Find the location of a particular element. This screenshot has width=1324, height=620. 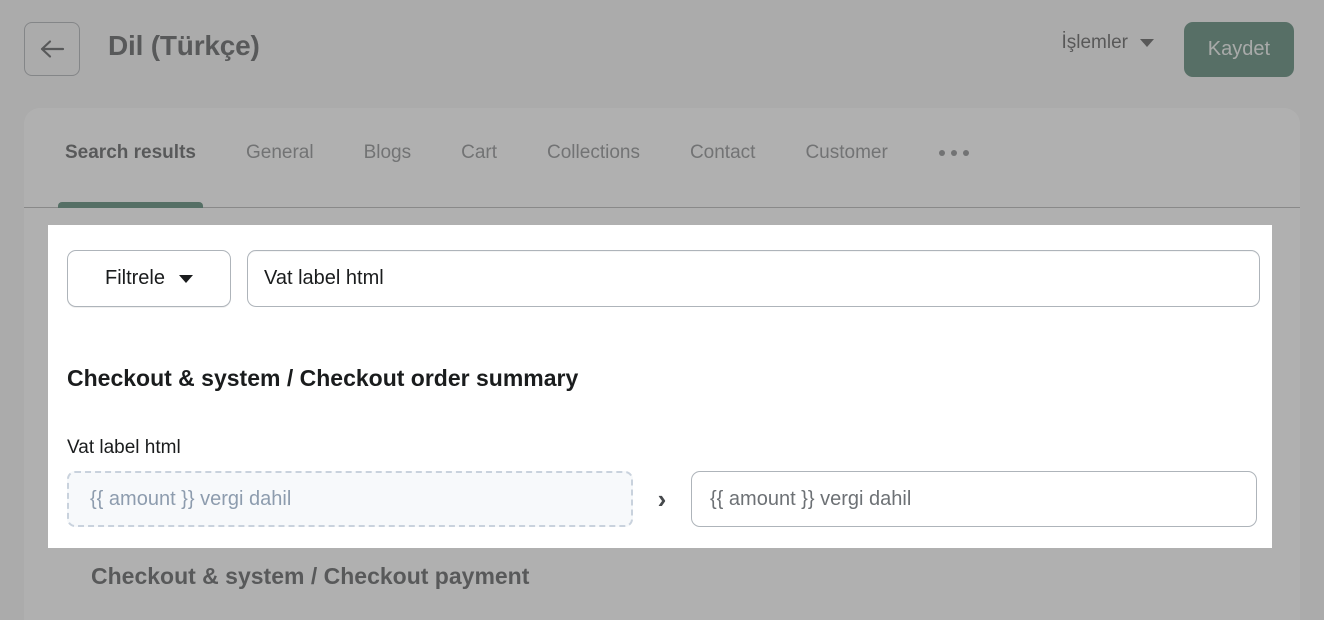

tab-collections: Collections is located at coordinates (593, 158).